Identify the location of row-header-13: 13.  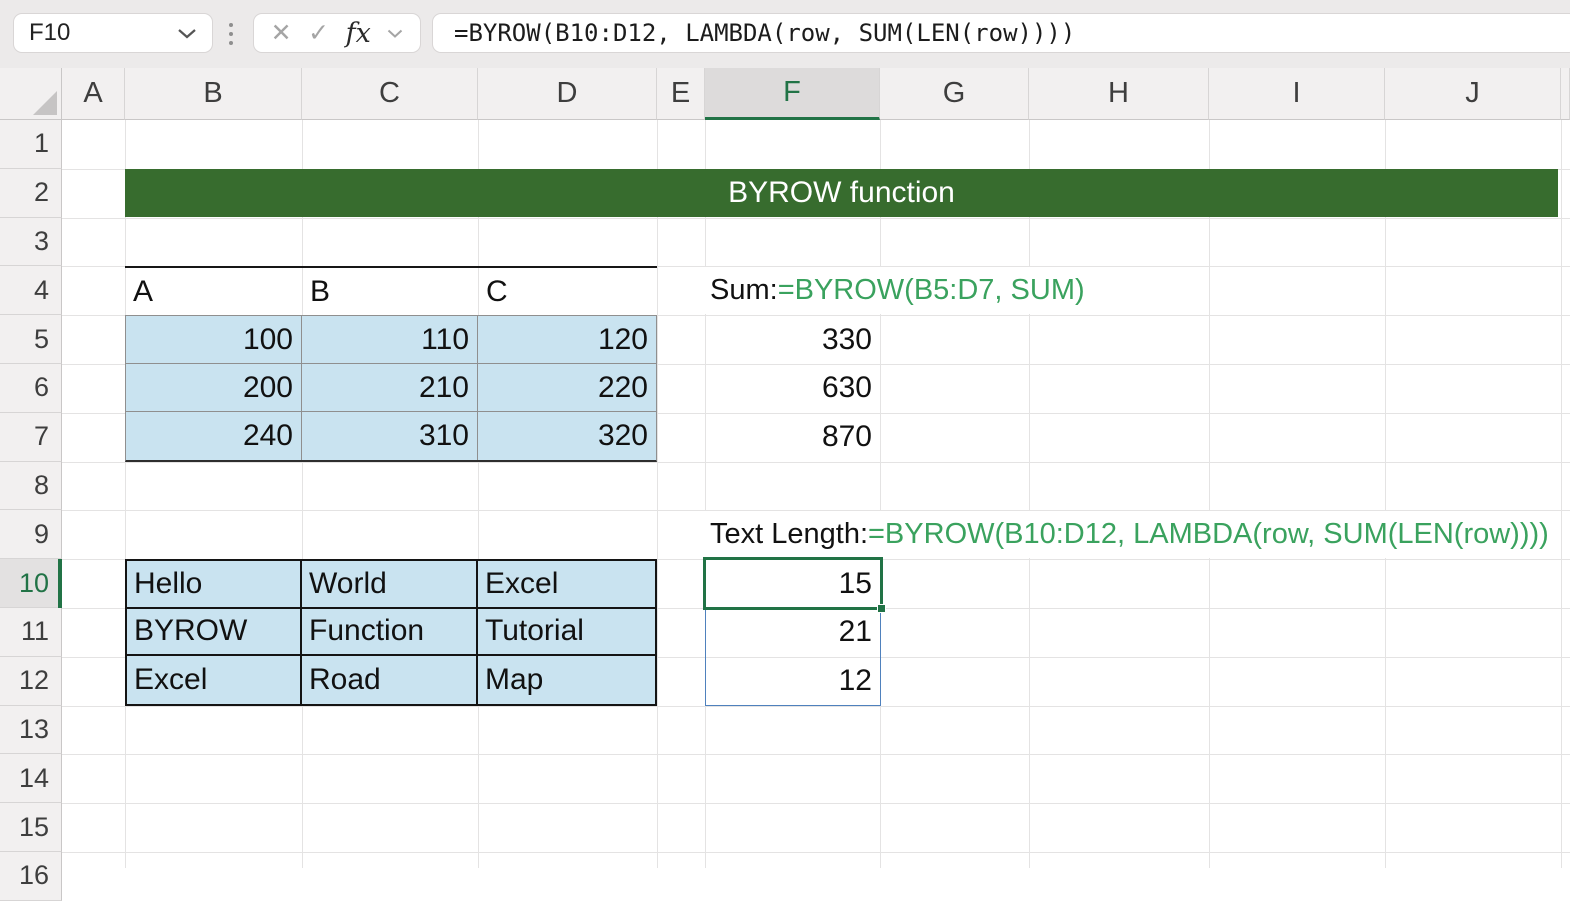
(31, 730).